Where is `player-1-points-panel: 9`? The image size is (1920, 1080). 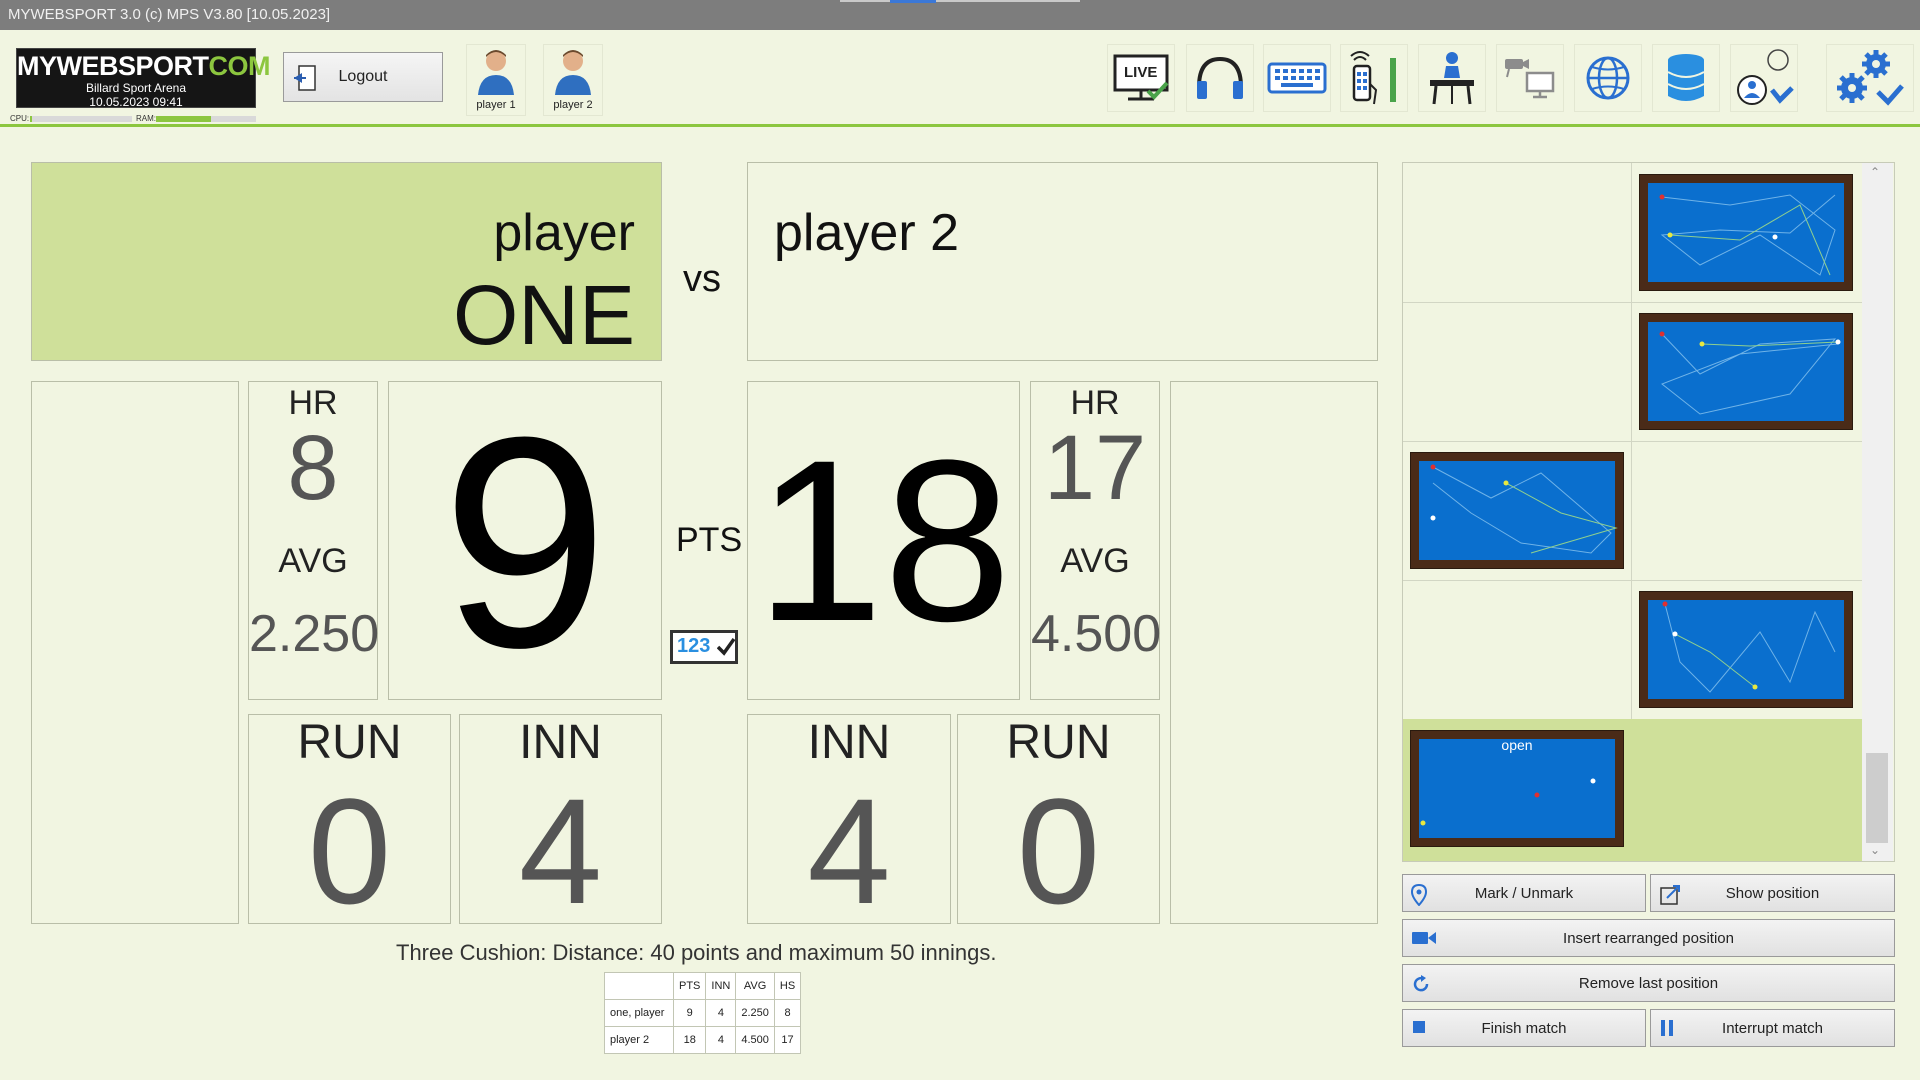
player-1-points-panel: 9 is located at coordinates (525, 542).